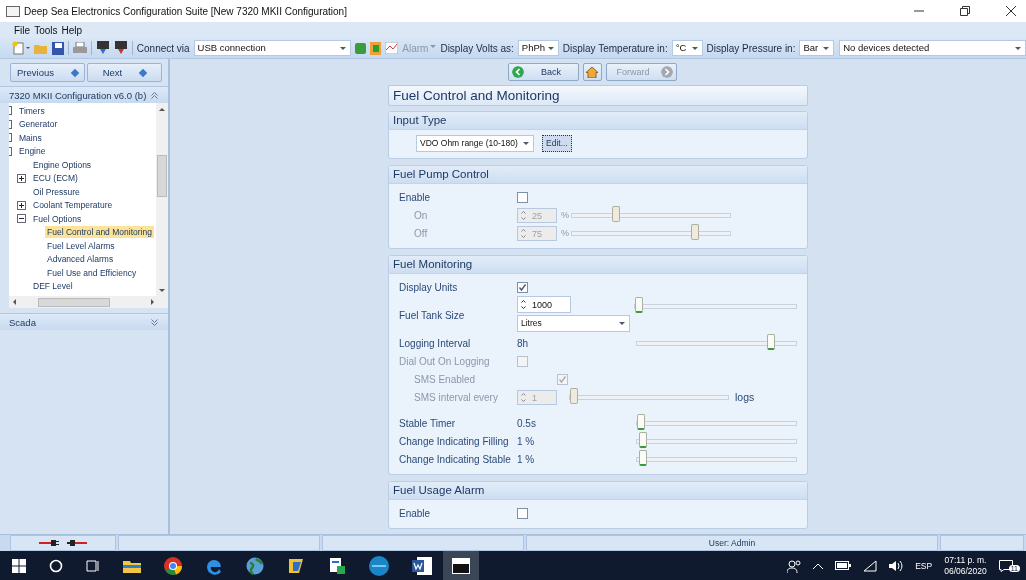  What do you see at coordinates (272, 48) in the screenshot?
I see `connection-dropdown: USB connection` at bounding box center [272, 48].